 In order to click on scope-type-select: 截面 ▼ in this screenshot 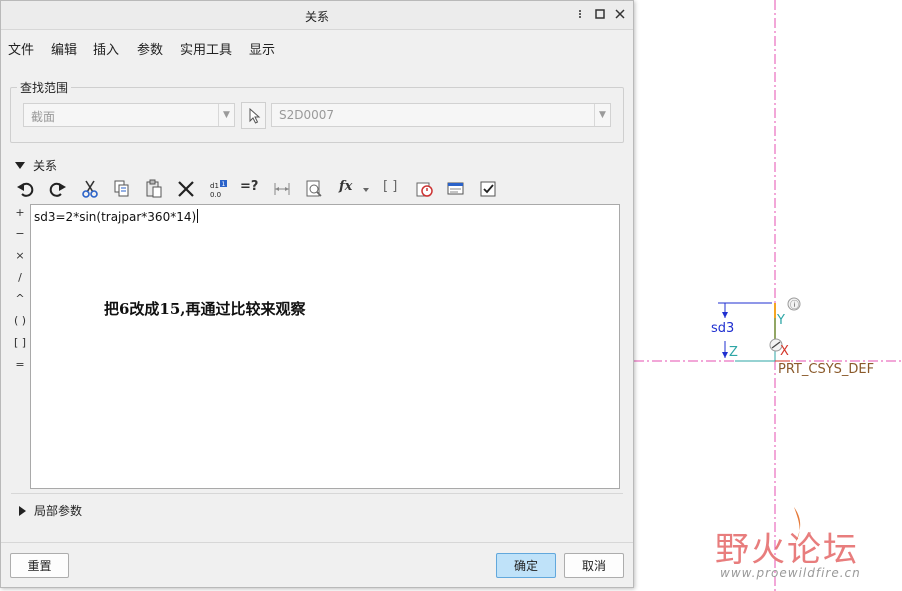, I will do `click(129, 115)`.